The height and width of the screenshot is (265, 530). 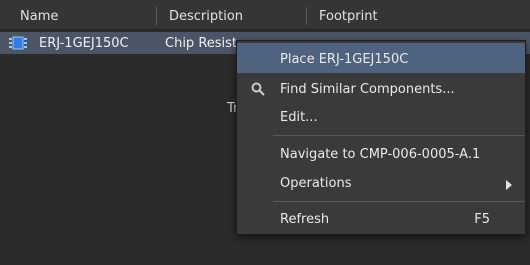 What do you see at coordinates (84, 43) in the screenshot?
I see `cell-name: ERJ-1GEJ150C` at bounding box center [84, 43].